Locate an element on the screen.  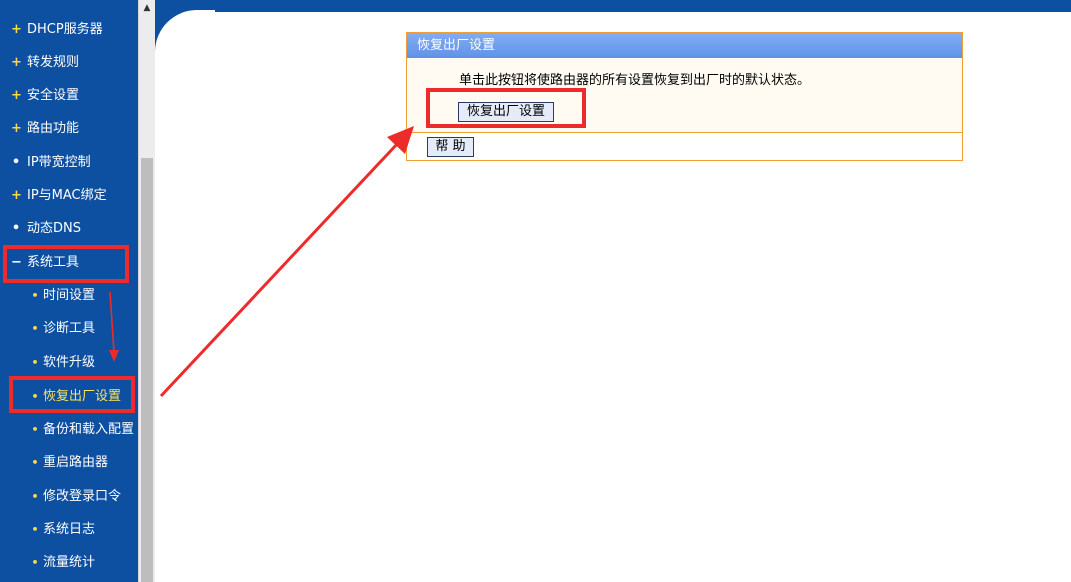
sidebar-item-label: 重启路由器 is located at coordinates (76, 462).